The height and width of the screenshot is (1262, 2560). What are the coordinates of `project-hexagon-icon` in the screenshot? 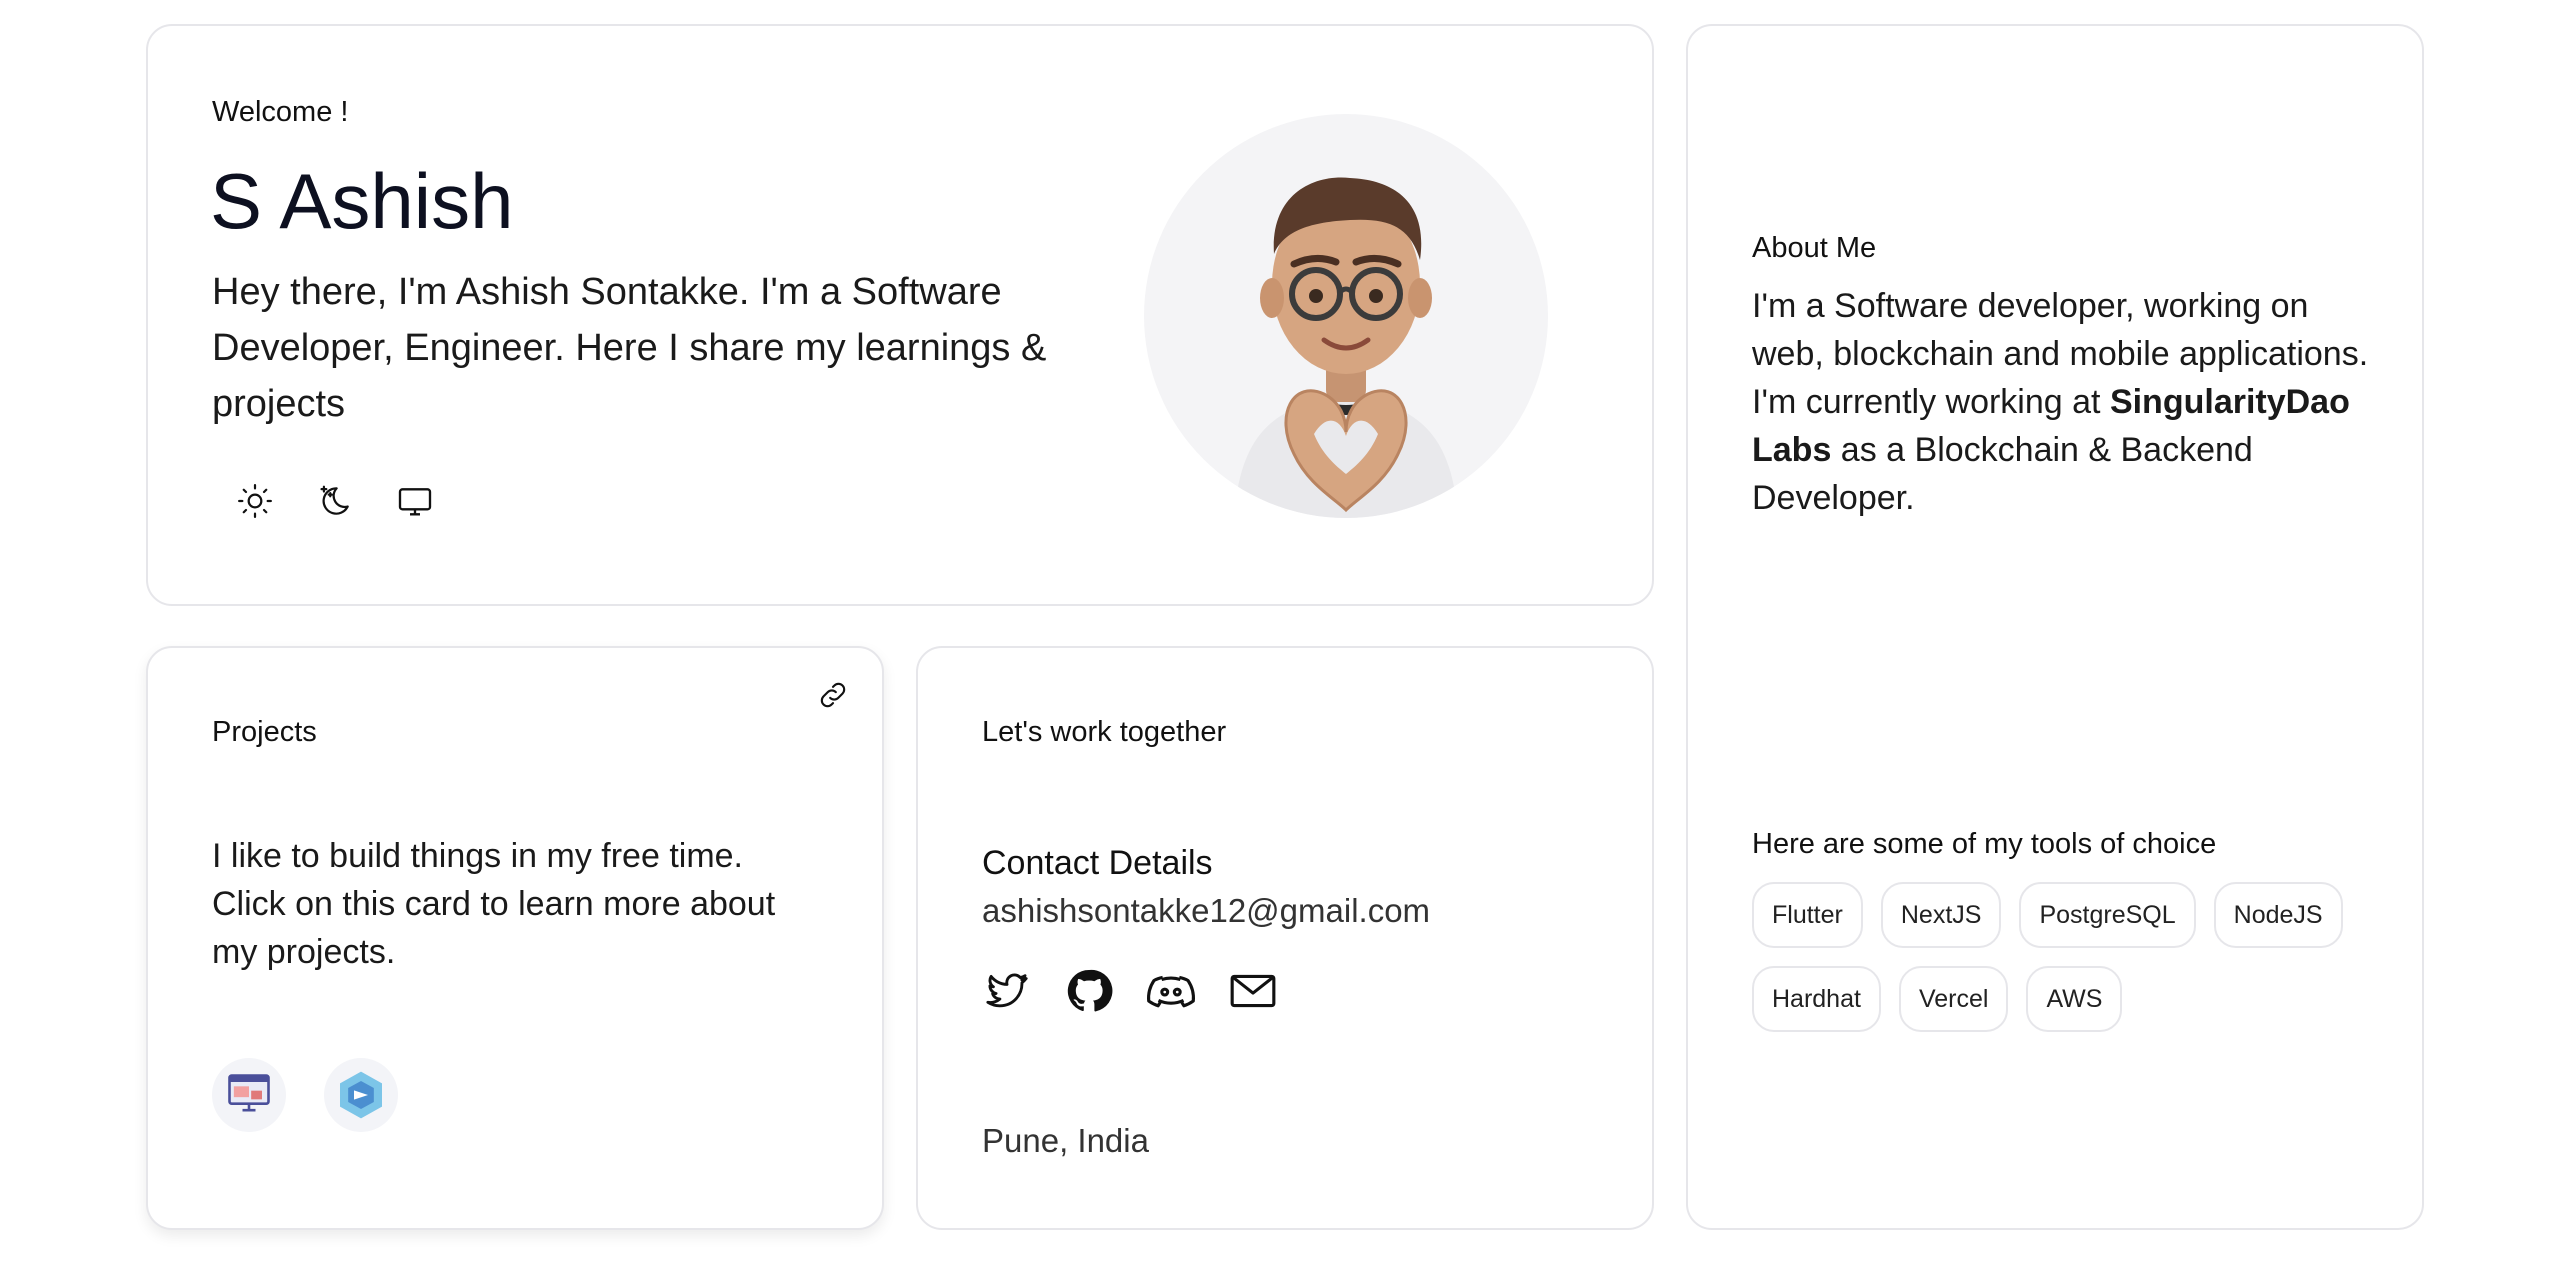 It's located at (361, 1095).